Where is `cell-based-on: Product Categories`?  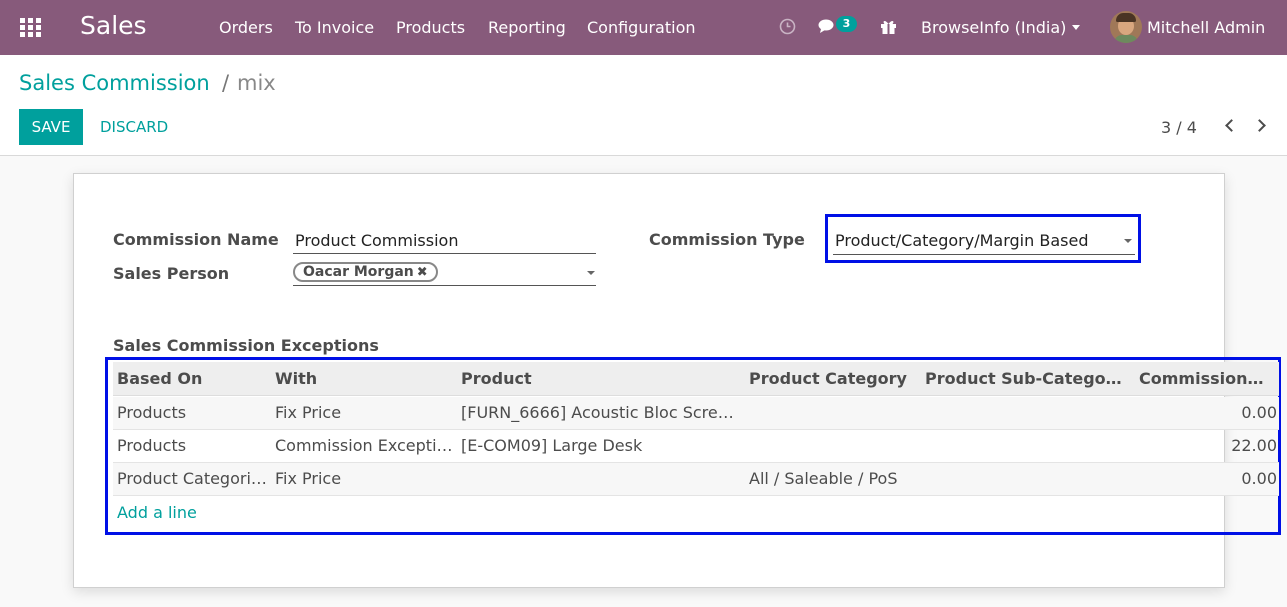 cell-based-on: Product Categories is located at coordinates (192, 478).